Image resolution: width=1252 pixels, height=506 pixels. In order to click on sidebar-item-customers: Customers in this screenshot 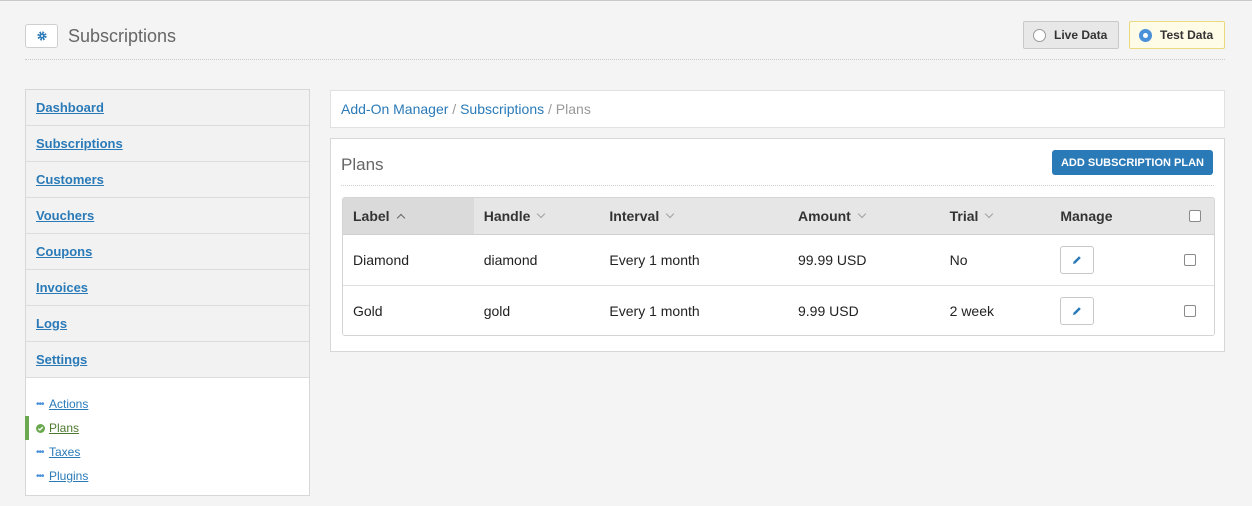, I will do `click(167, 180)`.